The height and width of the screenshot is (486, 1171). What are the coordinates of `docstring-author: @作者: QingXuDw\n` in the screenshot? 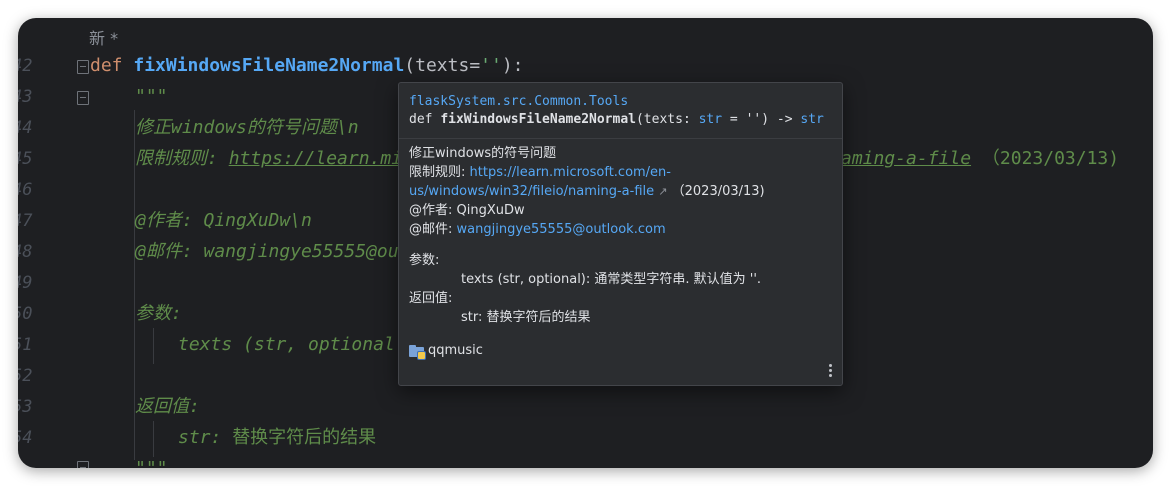 It's located at (223, 220).